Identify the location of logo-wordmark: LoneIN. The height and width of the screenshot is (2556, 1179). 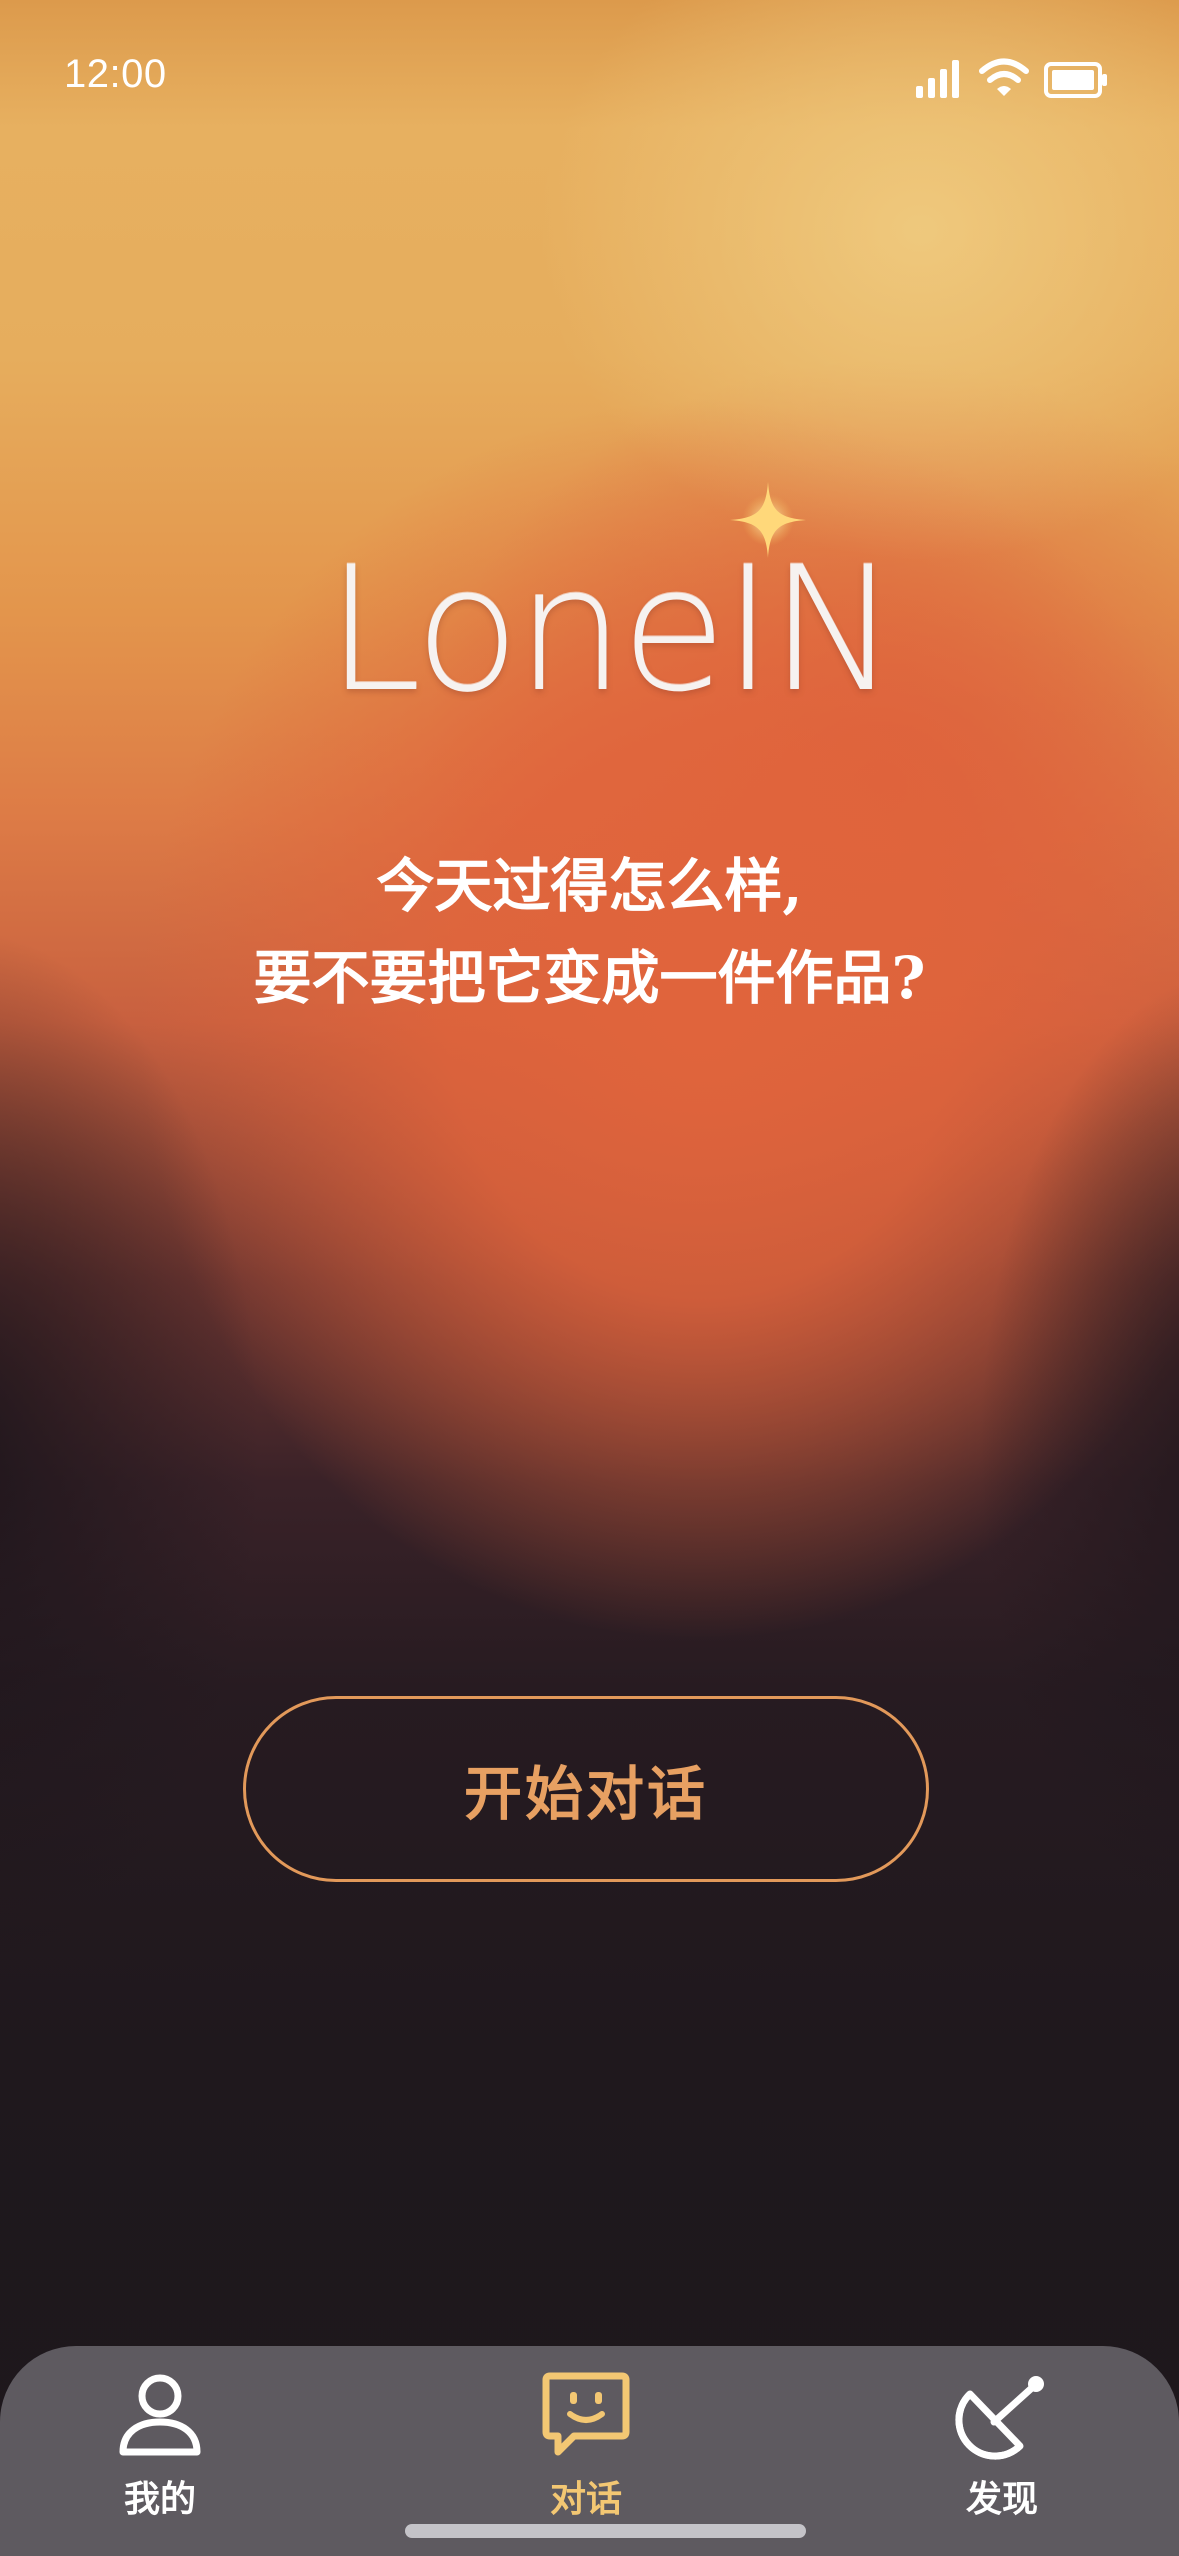
(611, 629).